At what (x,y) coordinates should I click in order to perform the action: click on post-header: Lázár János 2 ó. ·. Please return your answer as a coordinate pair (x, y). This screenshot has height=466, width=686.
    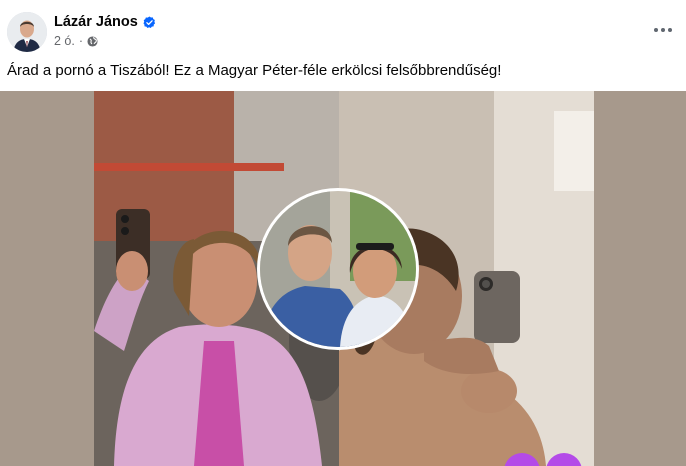
    Looking at the image, I should click on (343, 30).